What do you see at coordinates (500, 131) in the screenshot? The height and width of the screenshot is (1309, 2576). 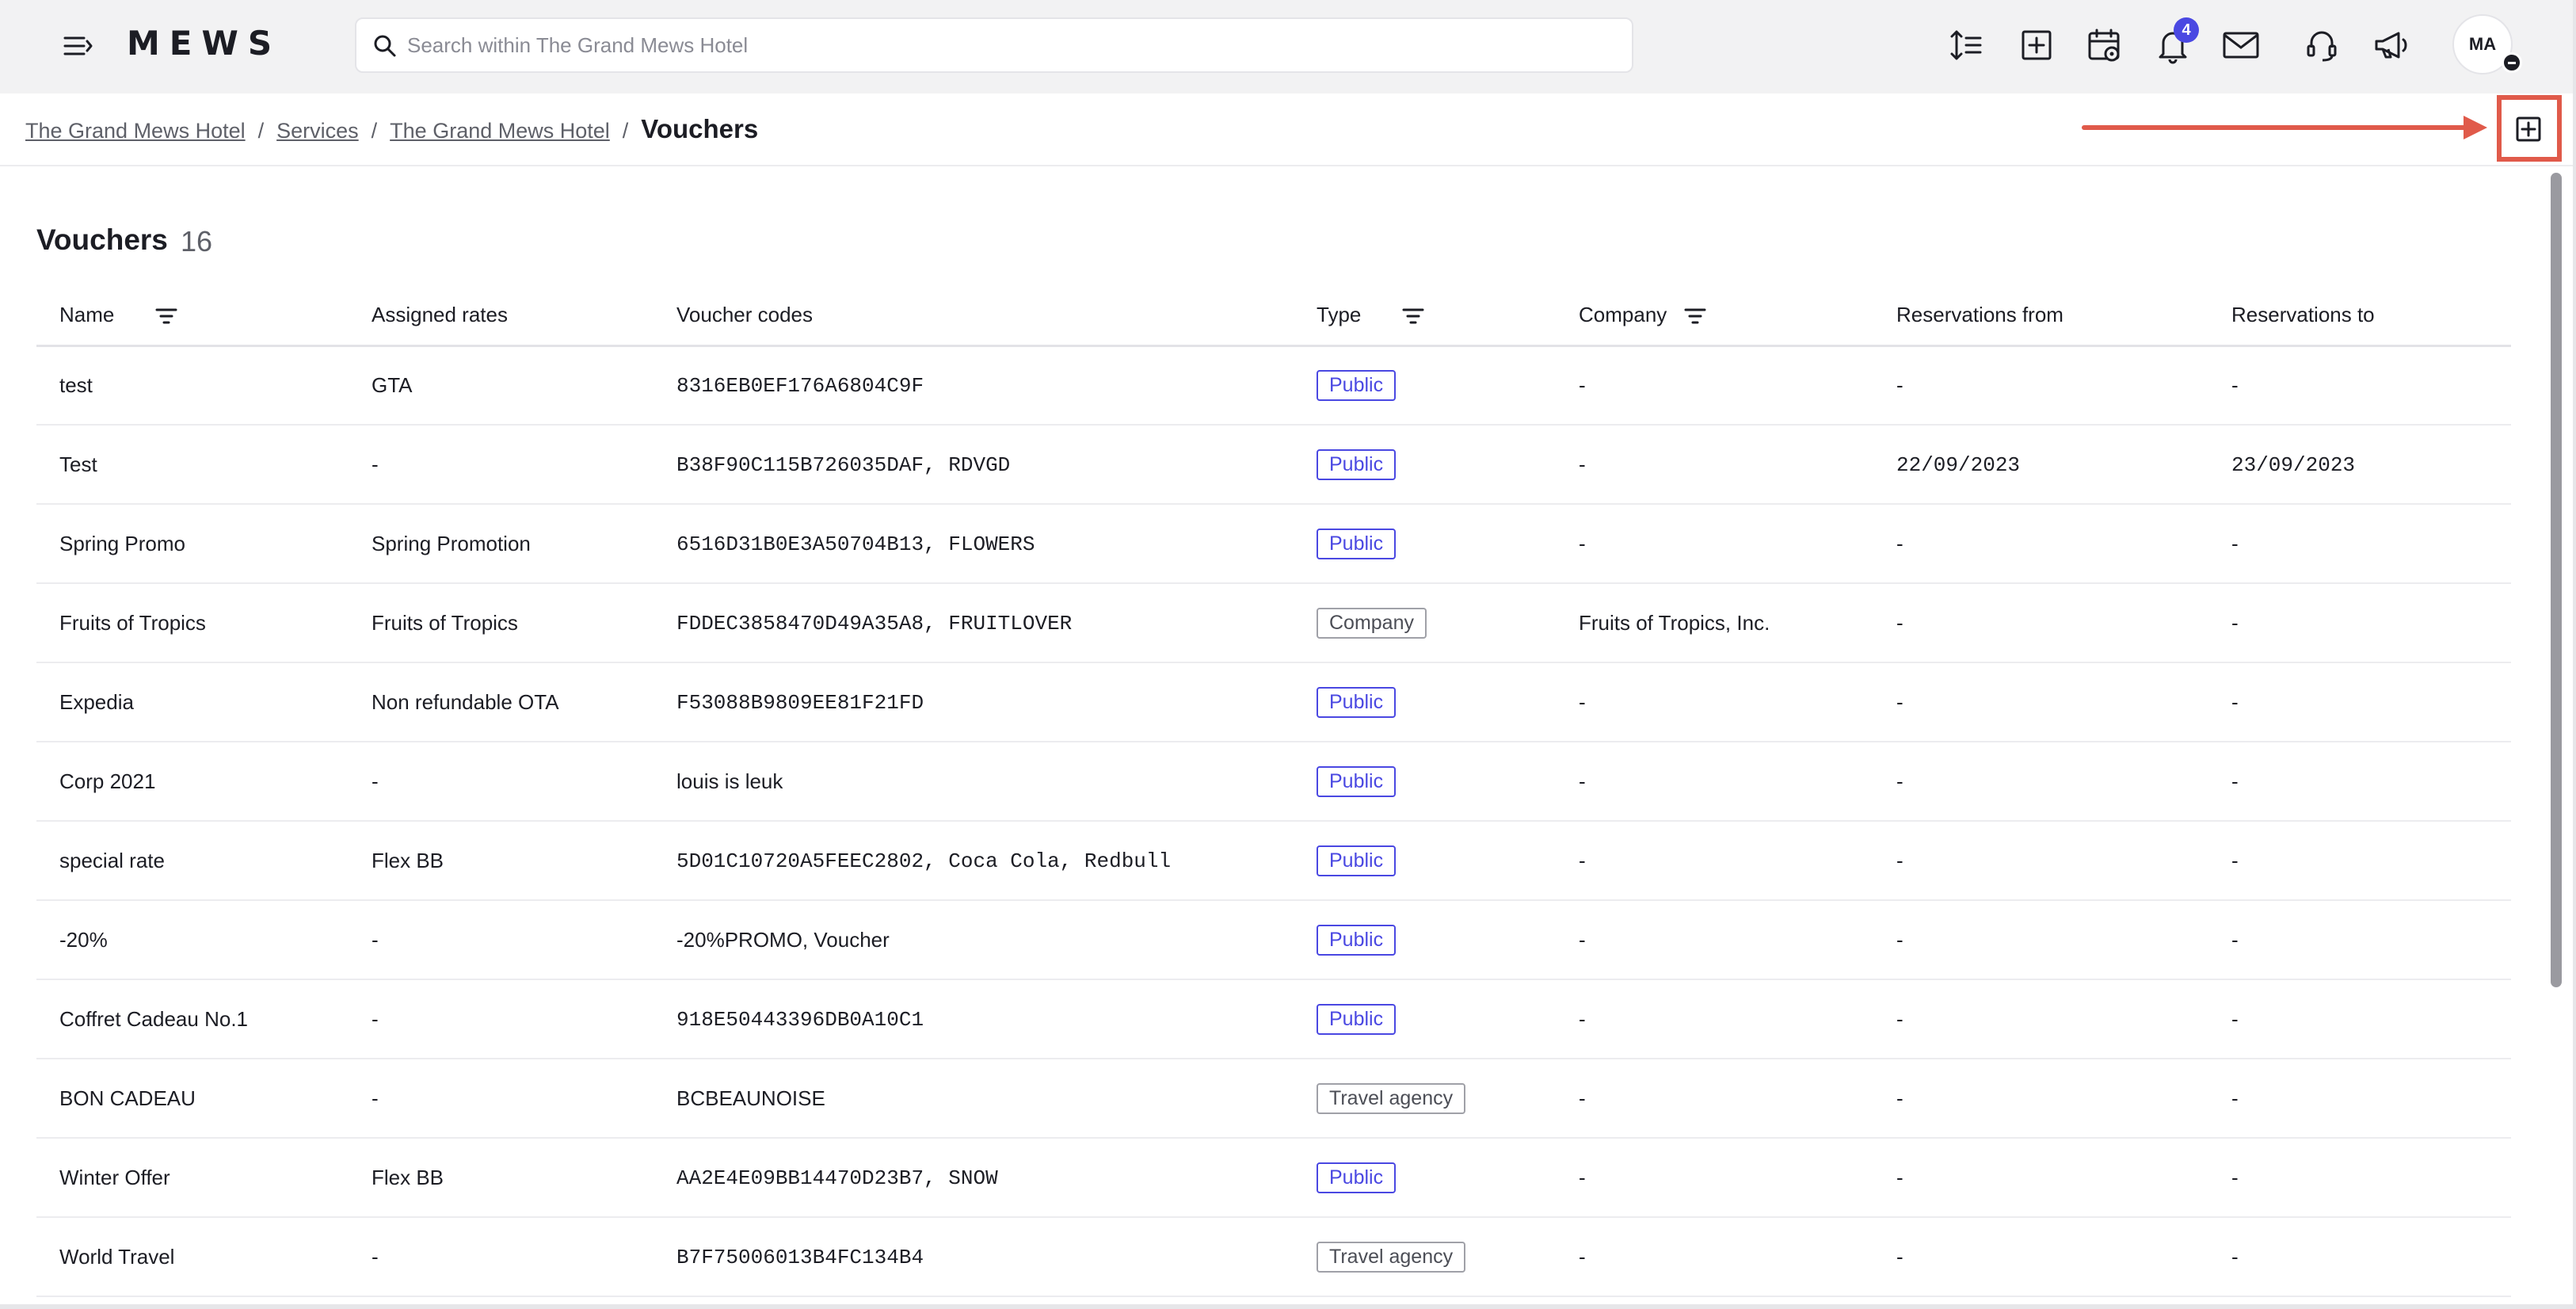 I see `breadcrumb-link-service: The Grand Mews Hotel` at bounding box center [500, 131].